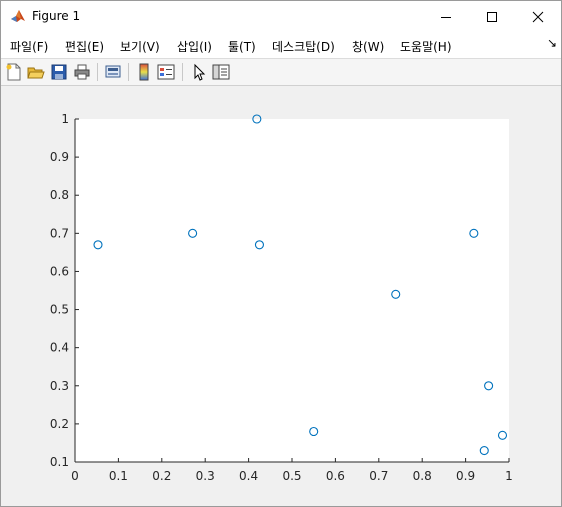 Image resolution: width=562 pixels, height=507 pixels. What do you see at coordinates (59, 271) in the screenshot?
I see `y-tick-label: 0.6` at bounding box center [59, 271].